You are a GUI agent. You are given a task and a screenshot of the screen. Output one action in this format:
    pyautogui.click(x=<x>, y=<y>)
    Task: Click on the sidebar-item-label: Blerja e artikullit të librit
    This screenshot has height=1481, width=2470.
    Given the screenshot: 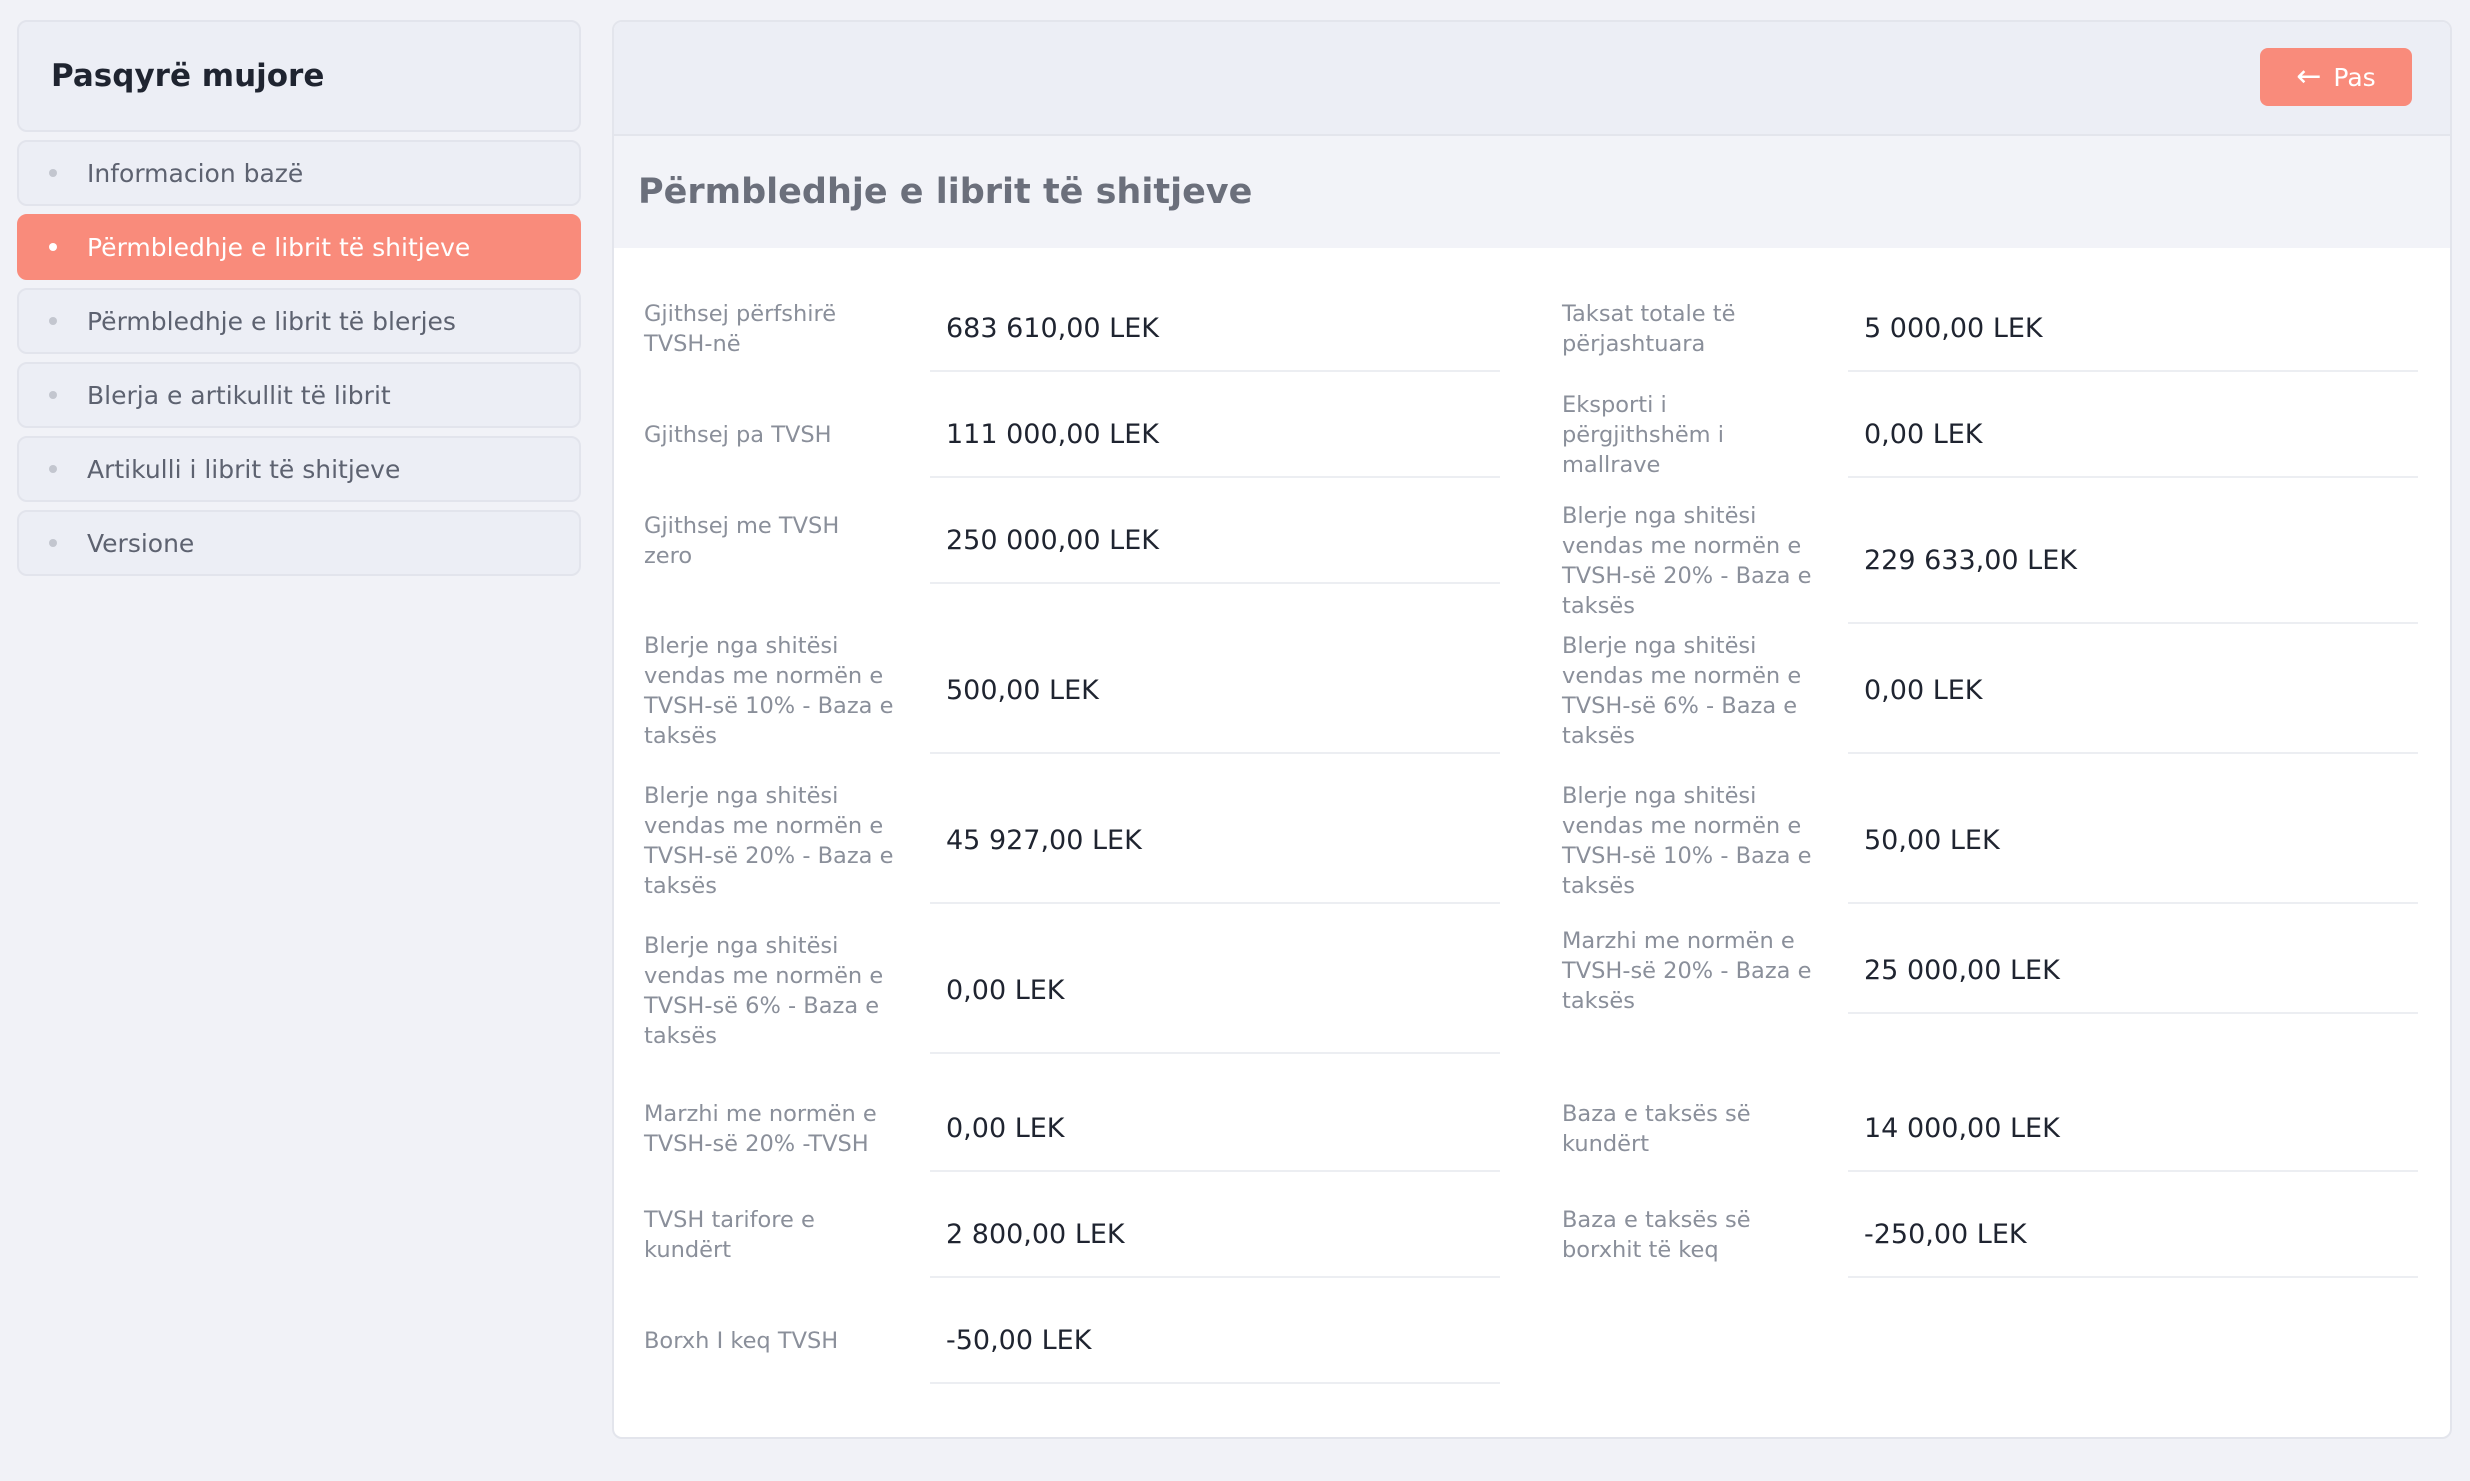 What is the action you would take?
    pyautogui.click(x=239, y=395)
    